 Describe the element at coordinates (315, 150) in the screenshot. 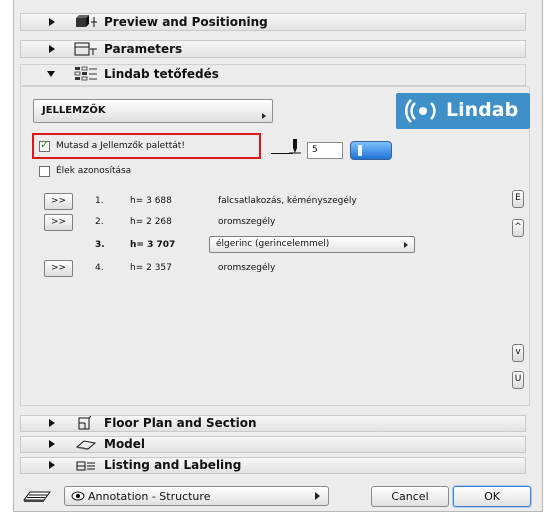

I see `pen-number-value: 5` at that location.